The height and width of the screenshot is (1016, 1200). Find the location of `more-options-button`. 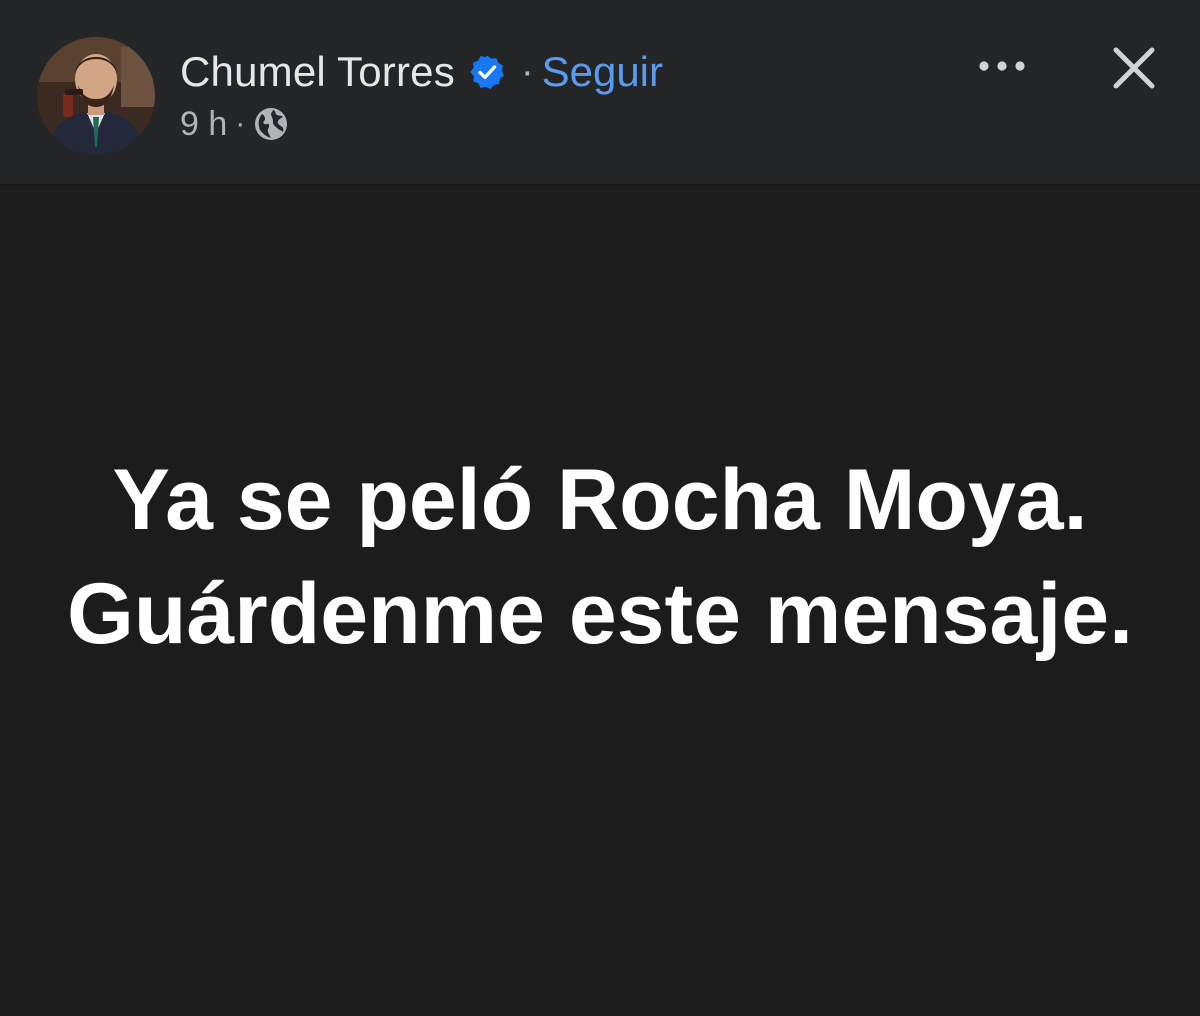

more-options-button is located at coordinates (1002, 66).